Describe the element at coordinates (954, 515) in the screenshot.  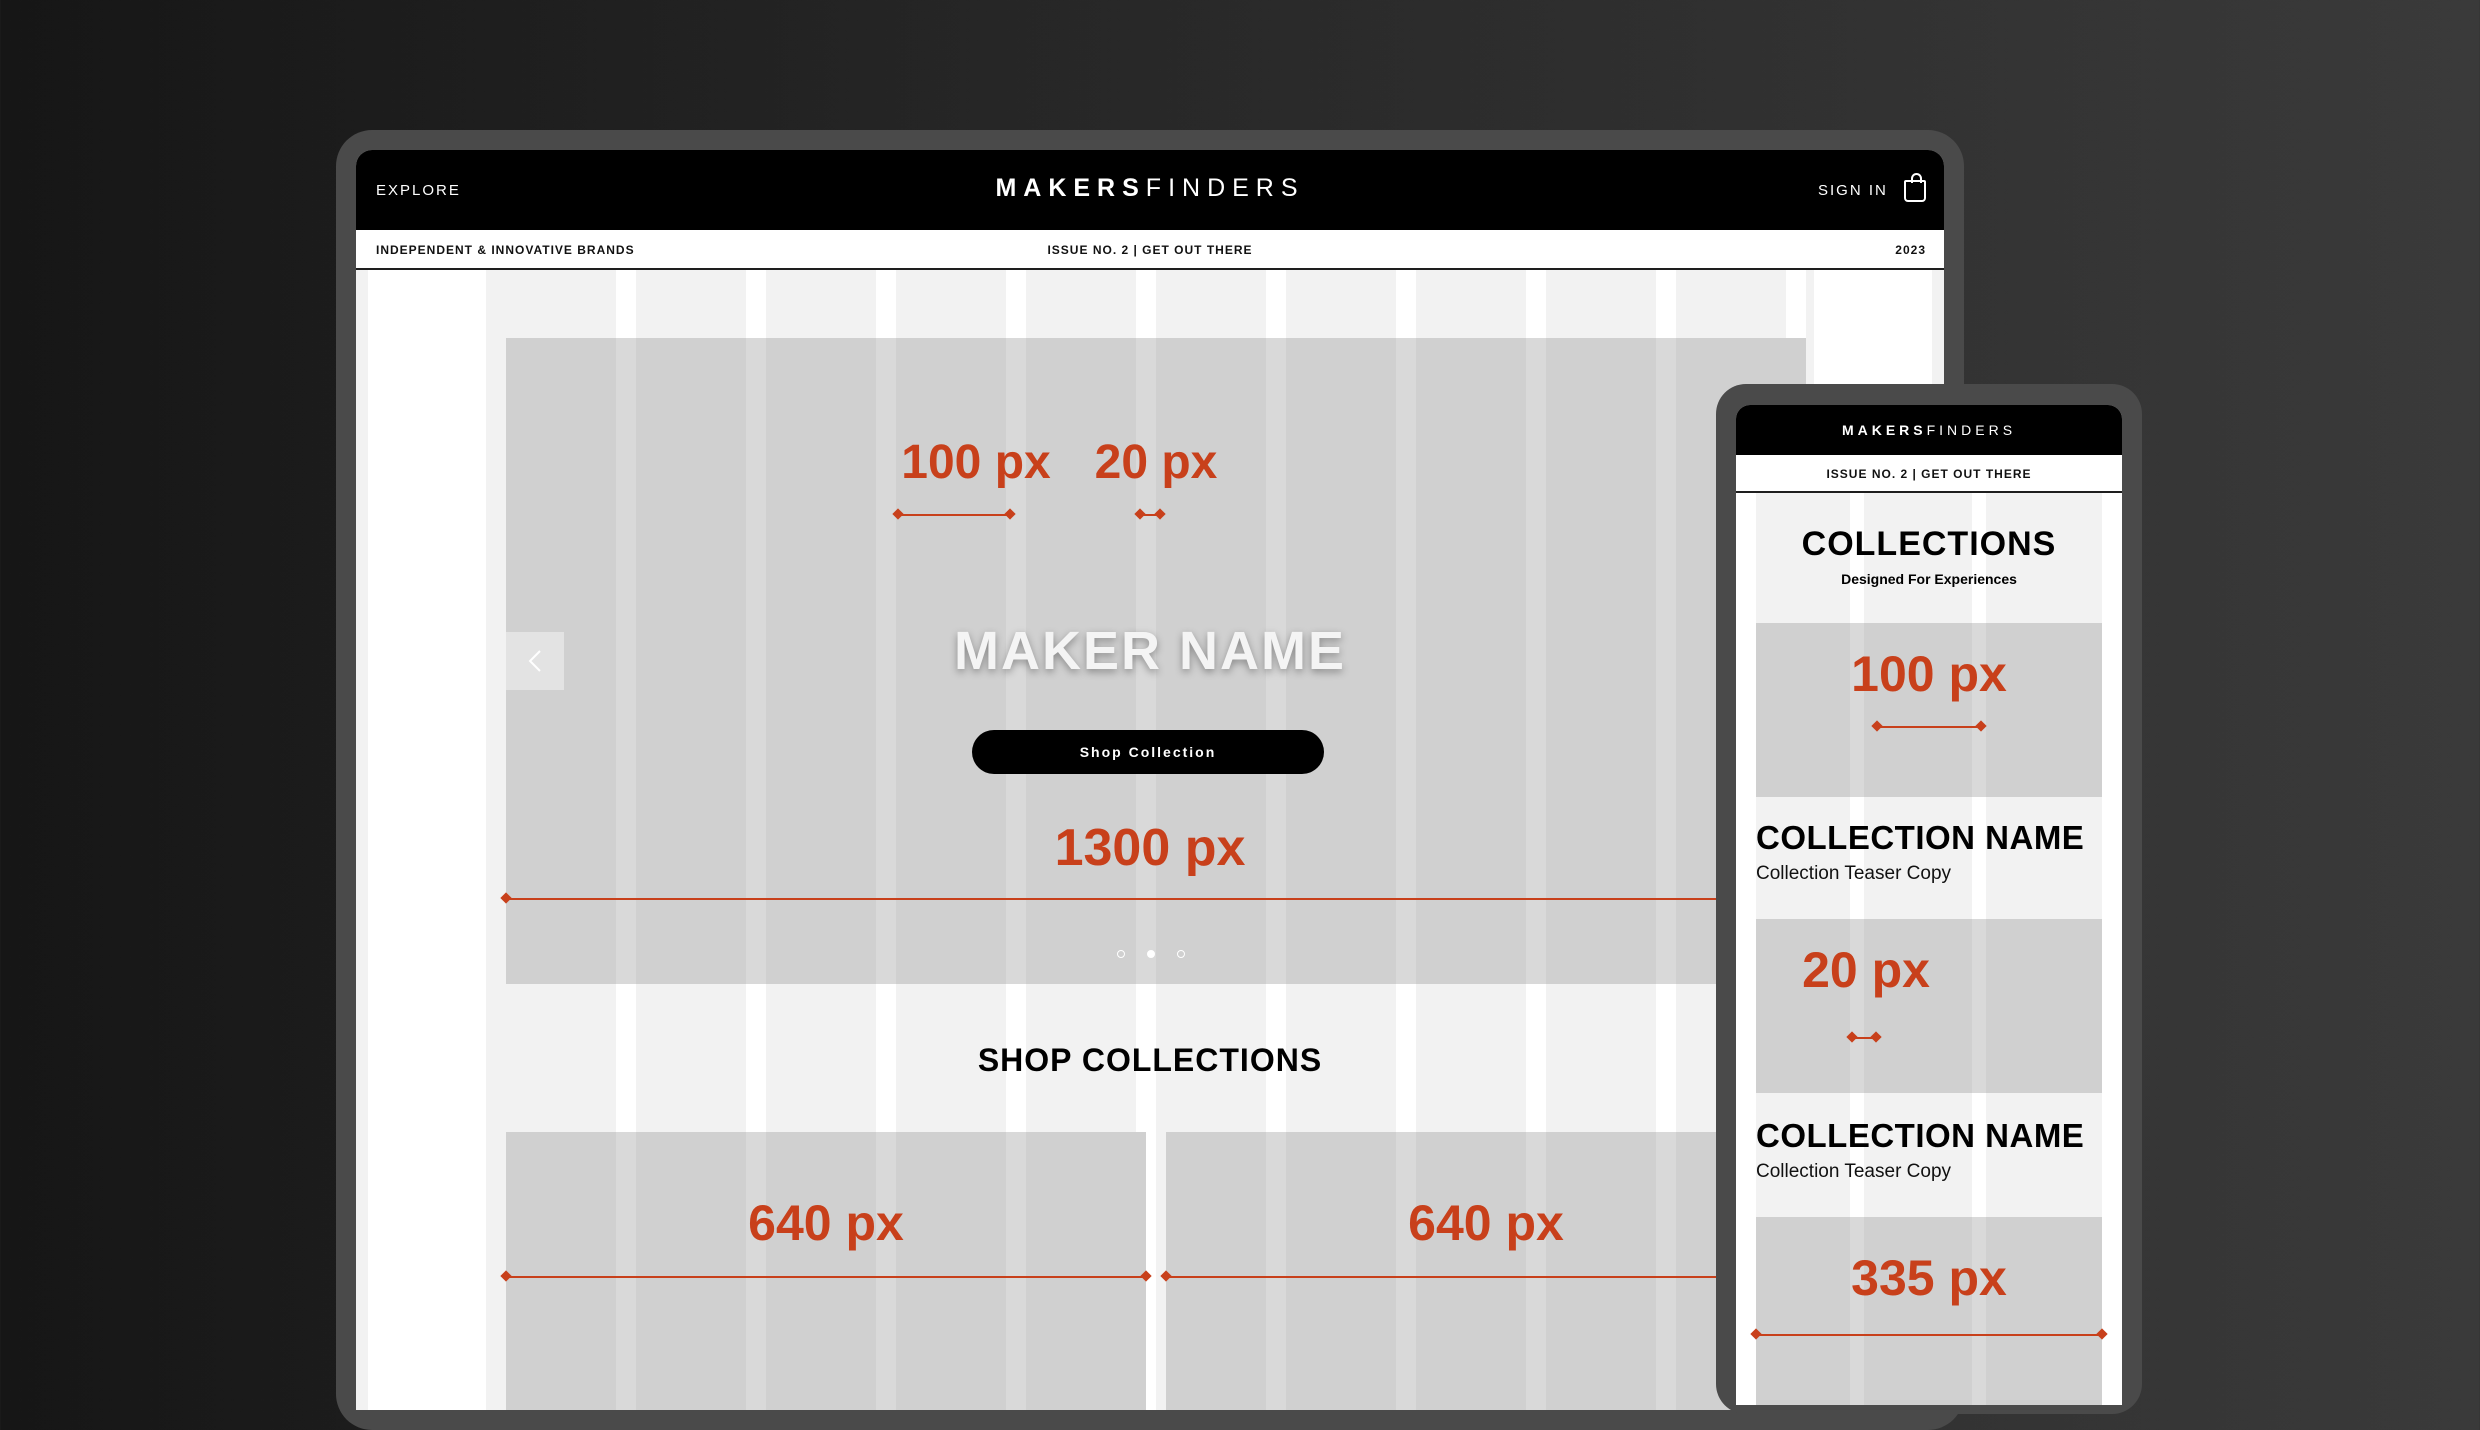
I see `column-width-marker` at that location.